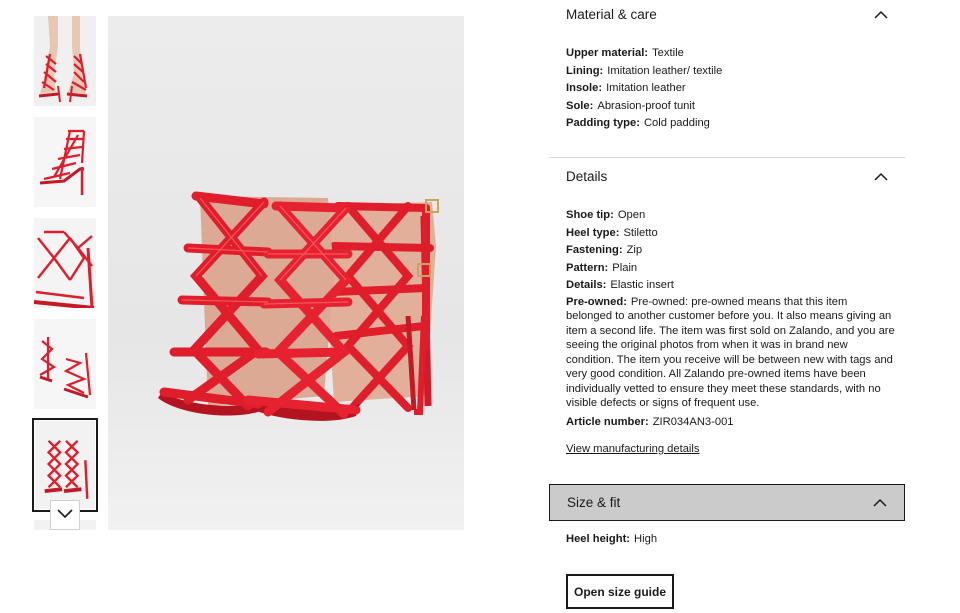 The image size is (960, 613). What do you see at coordinates (612, 232) in the screenshot?
I see `attr-heel-type: Heel type: Stiletto` at bounding box center [612, 232].